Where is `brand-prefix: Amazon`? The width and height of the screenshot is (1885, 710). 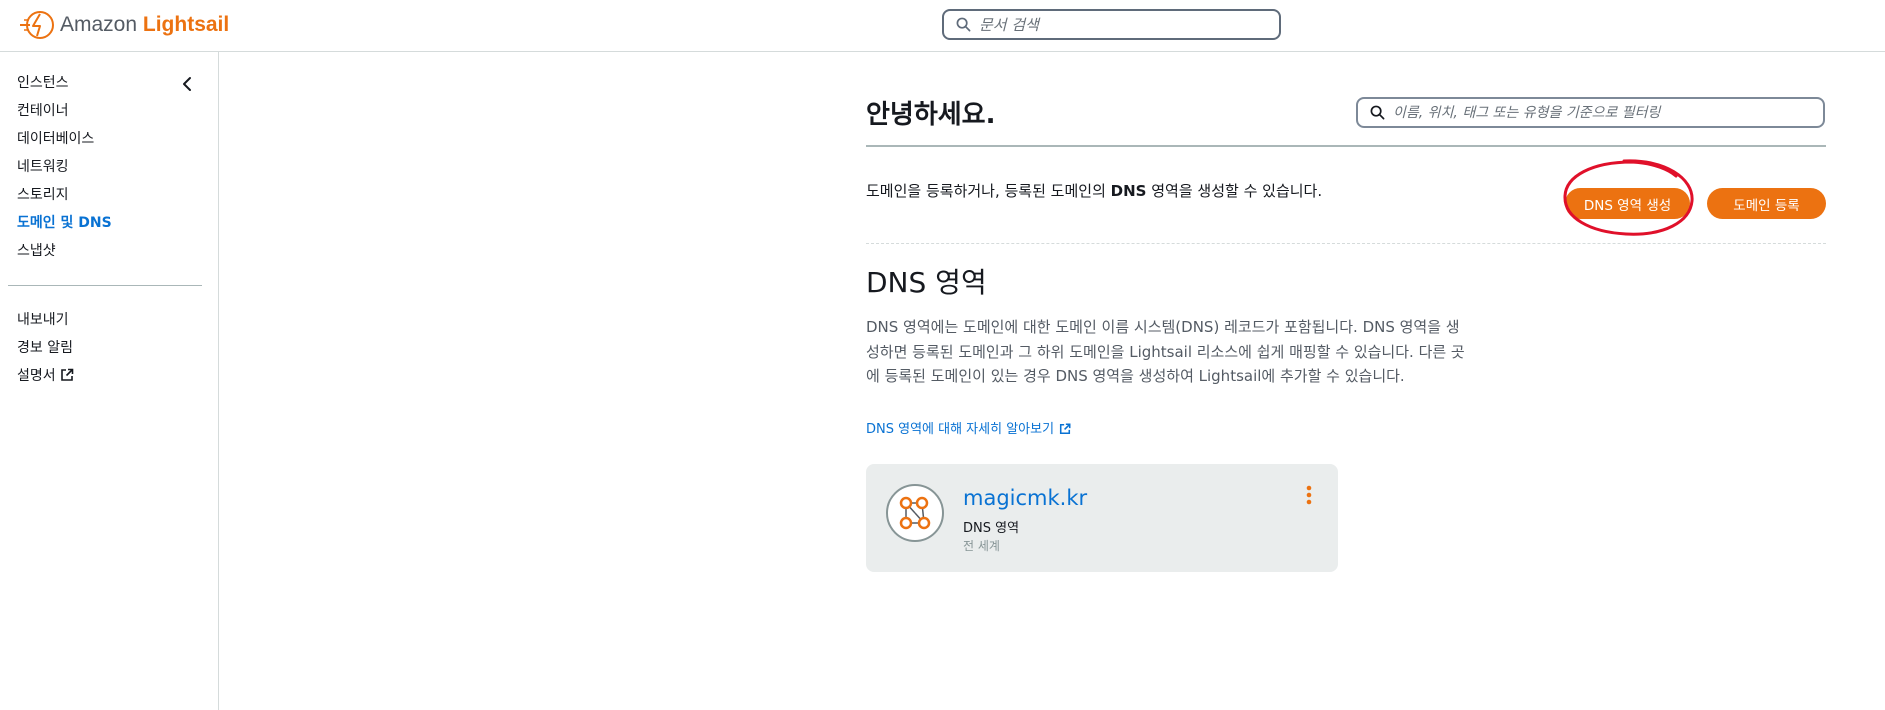 brand-prefix: Amazon is located at coordinates (99, 24).